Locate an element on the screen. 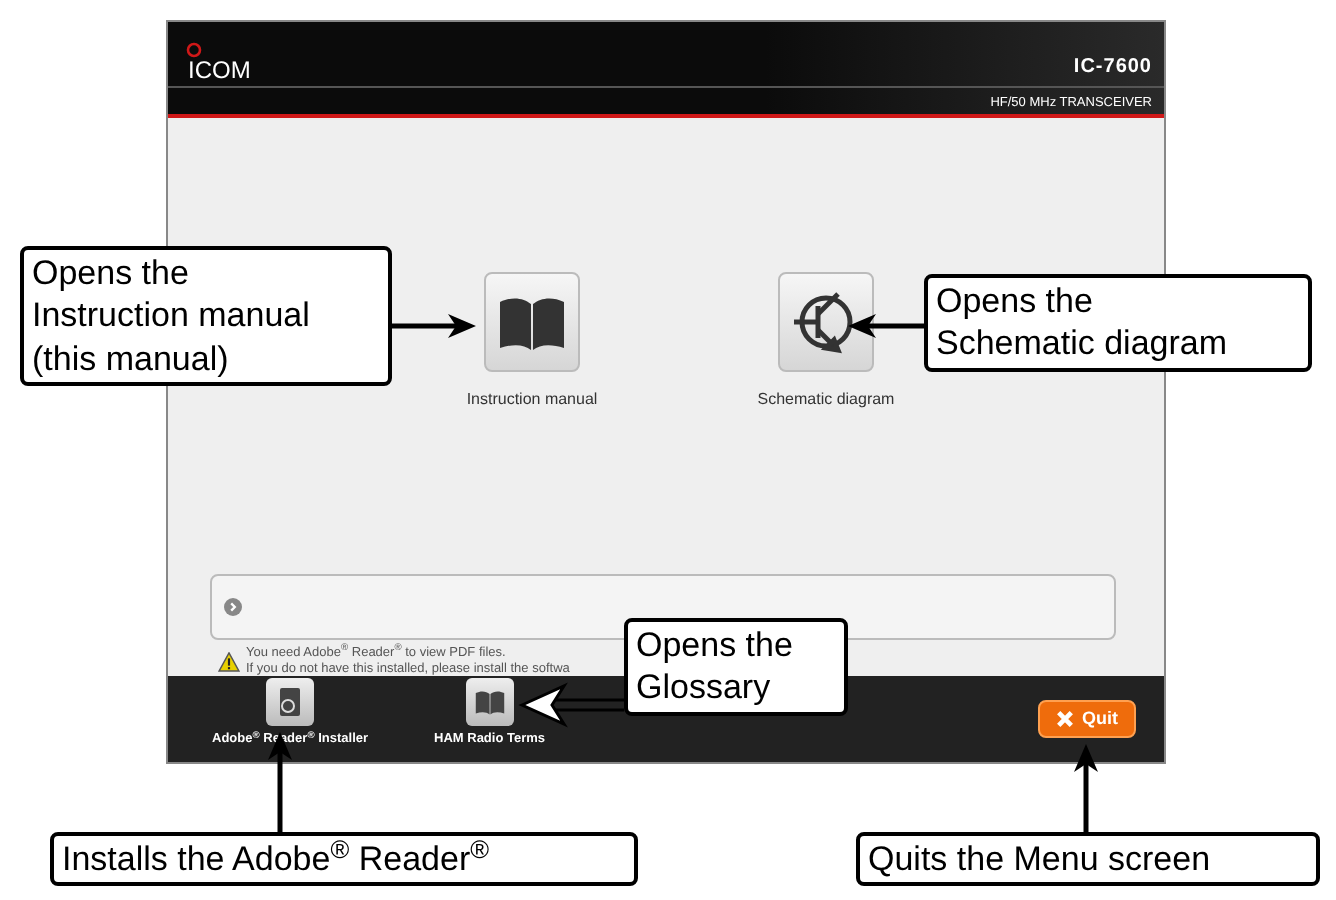 The image size is (1336, 900). callout-box: Installs the Adobe$^{®}$ Reader$^{®}$ is located at coordinates (344, 859).